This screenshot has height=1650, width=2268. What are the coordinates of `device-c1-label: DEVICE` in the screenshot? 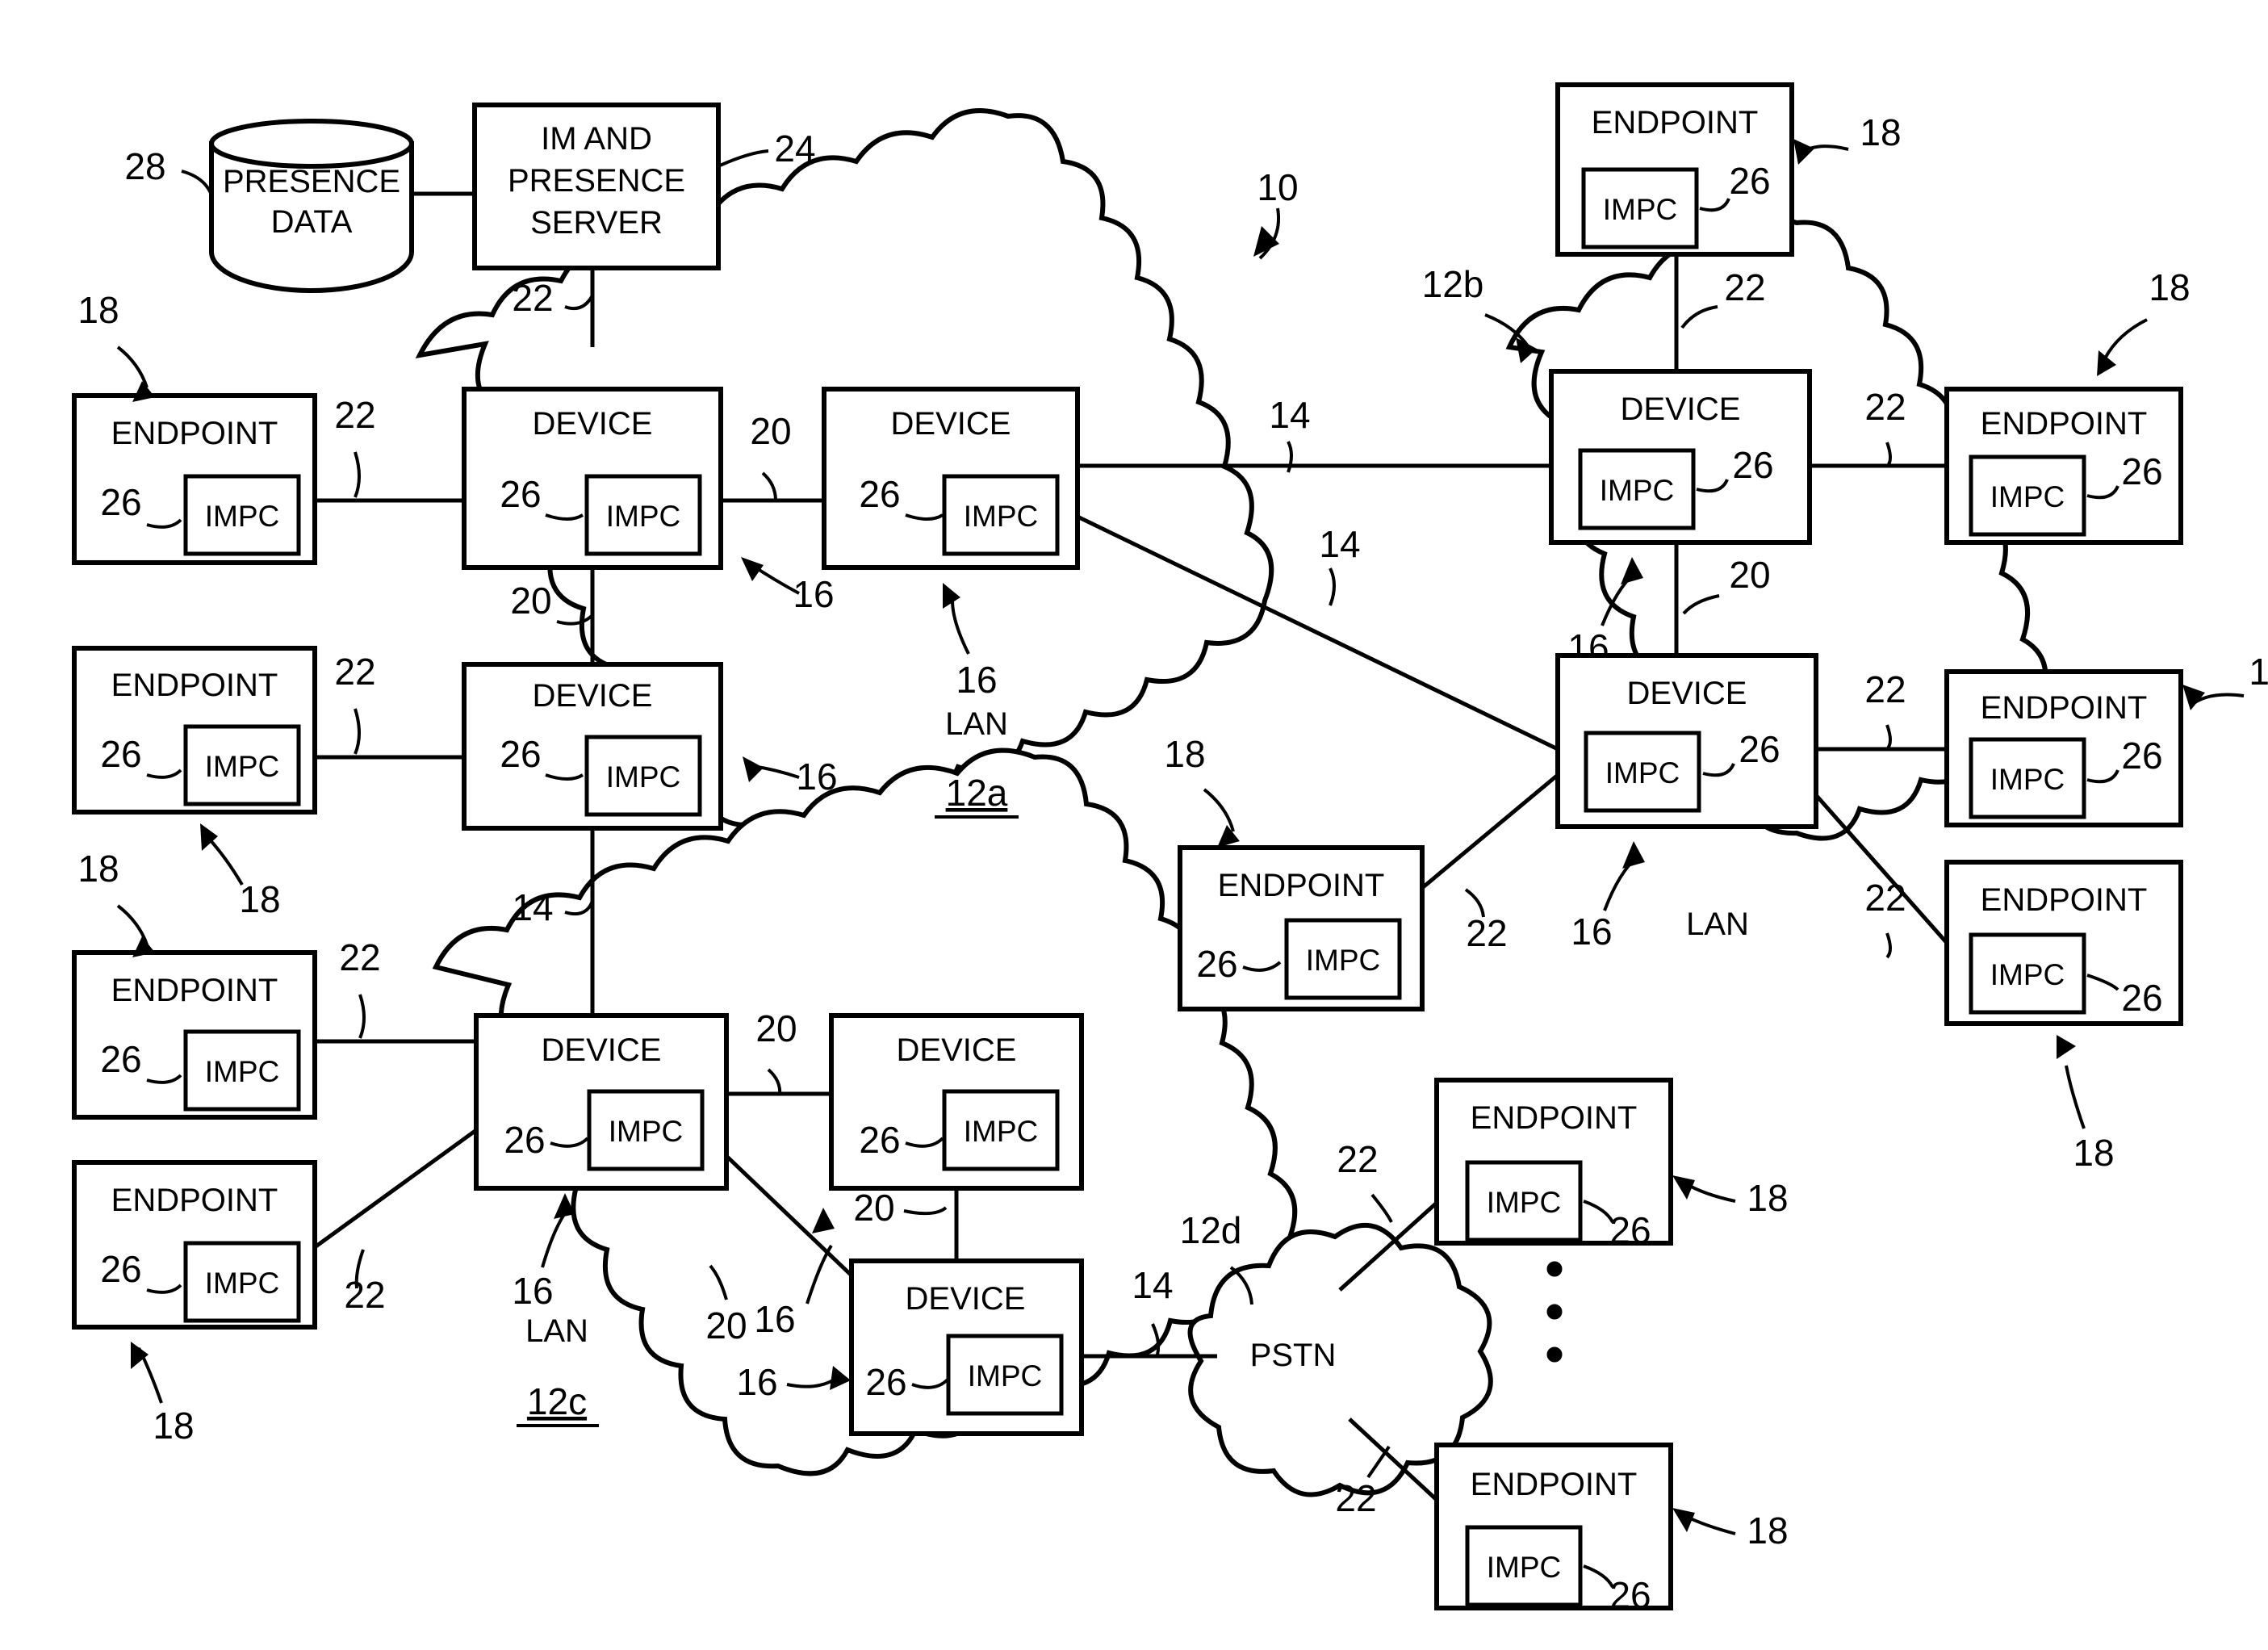 It's located at (602, 1050).